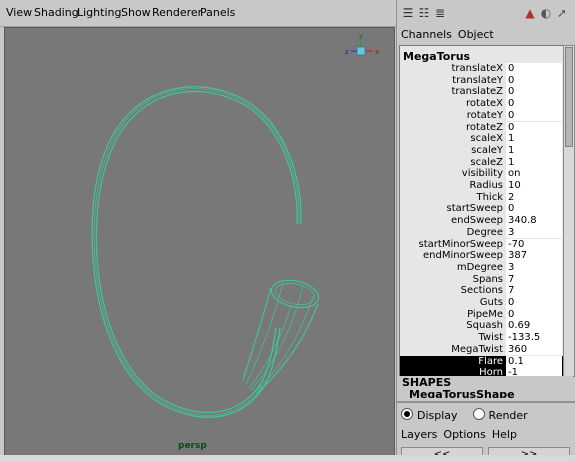 The image size is (575, 462). Describe the element at coordinates (534, 256) in the screenshot. I see `channel-value-field: 387` at that location.